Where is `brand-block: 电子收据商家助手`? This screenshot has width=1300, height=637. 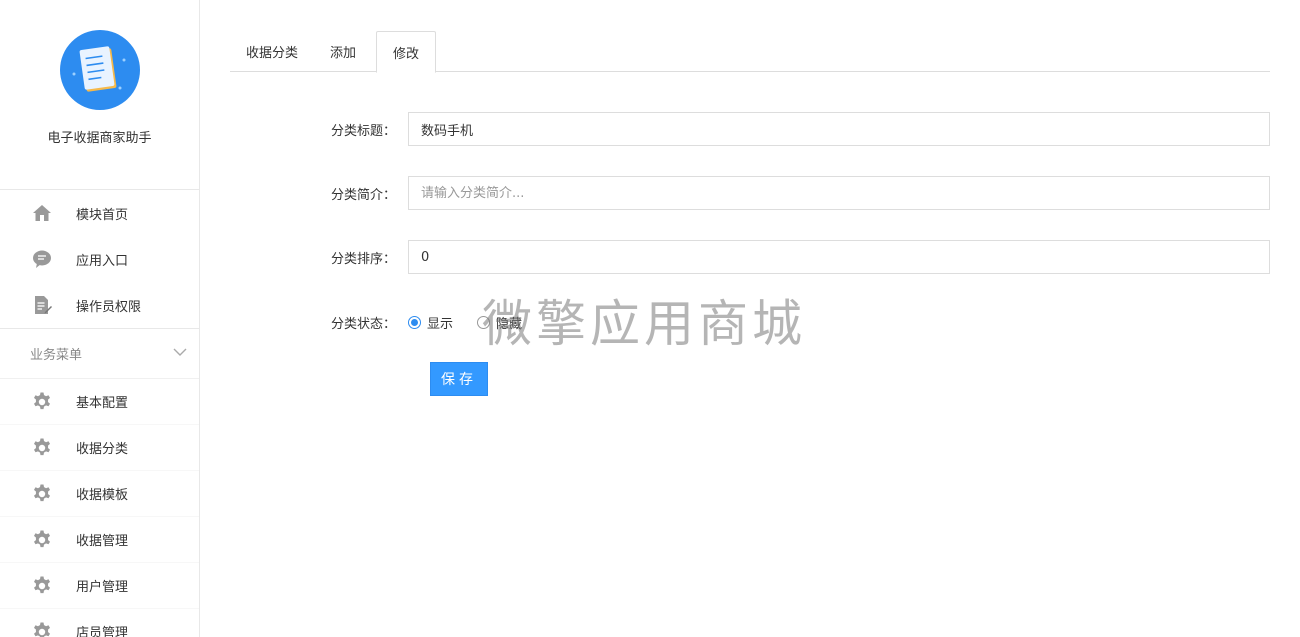 brand-block: 电子收据商家助手 is located at coordinates (99, 110).